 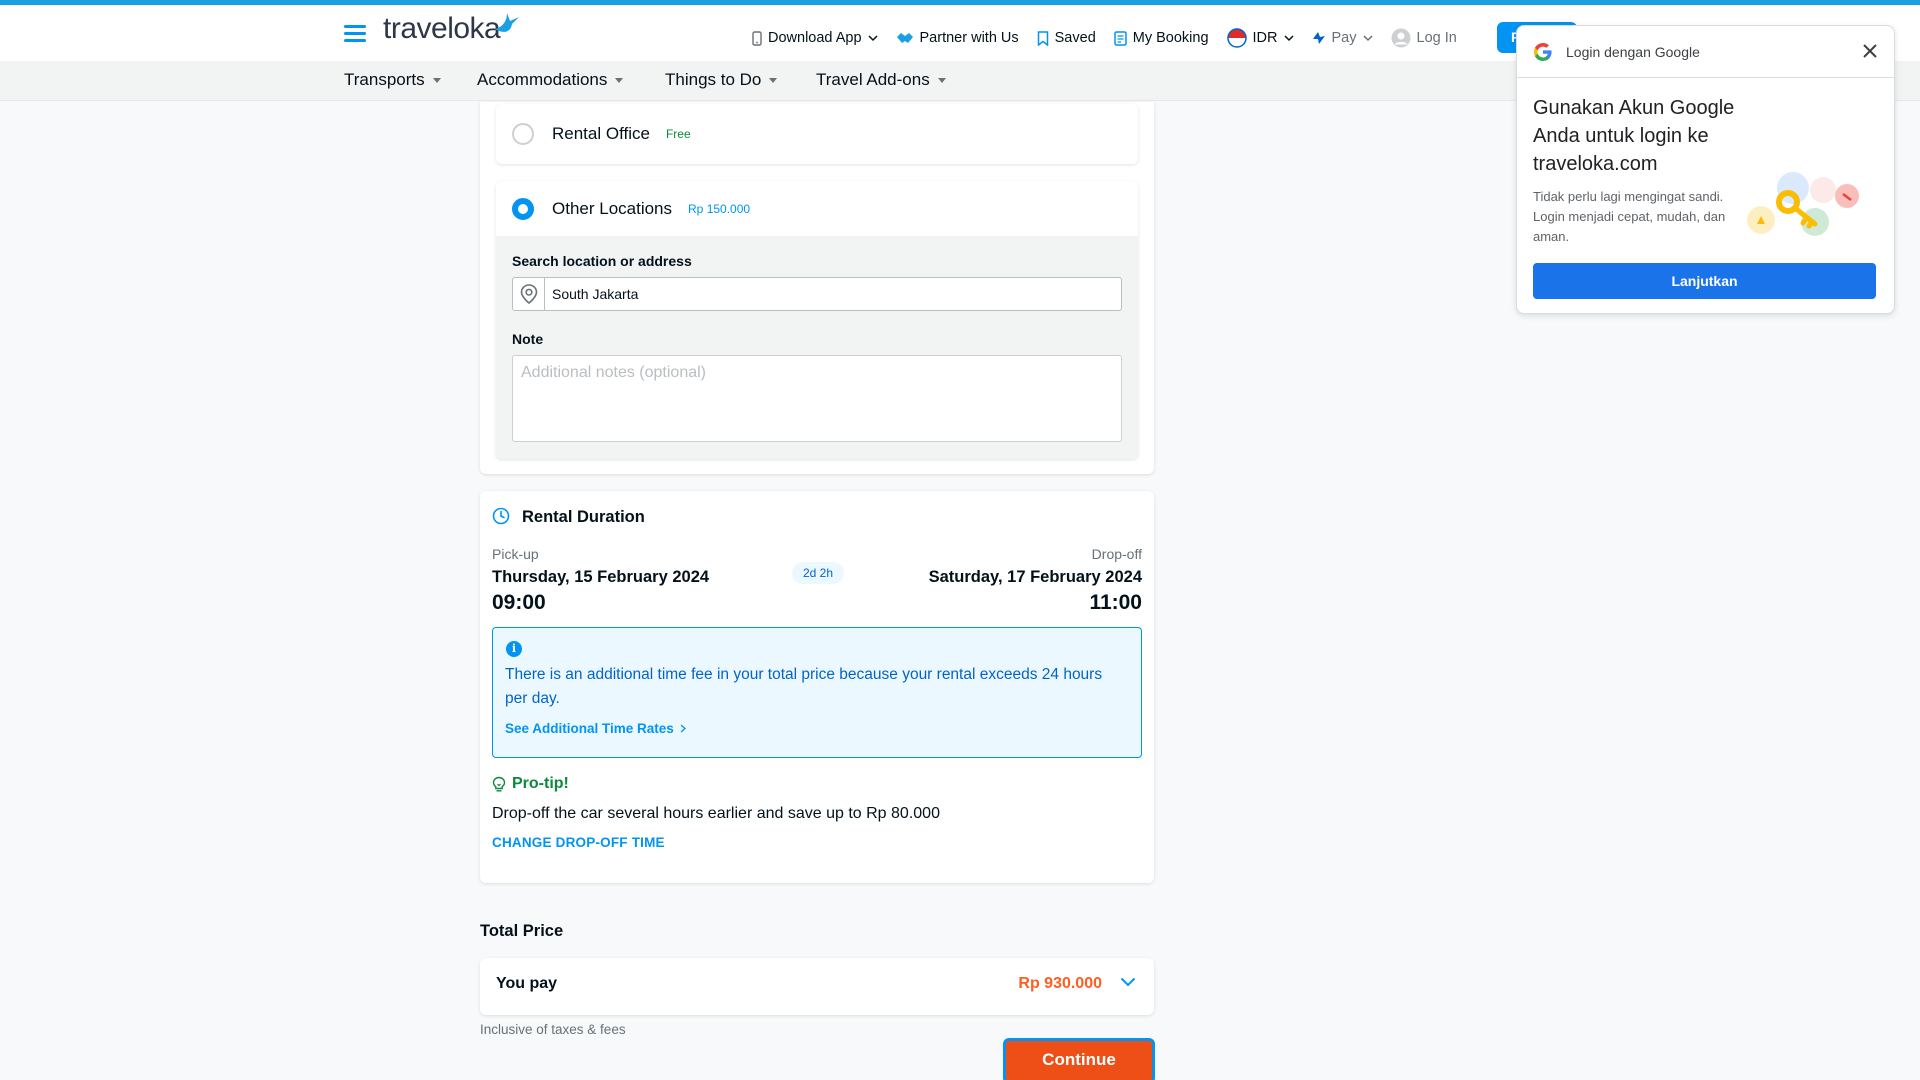 What do you see at coordinates (713, 79) in the screenshot?
I see `nav-things-to-do-label: Things to Do` at bounding box center [713, 79].